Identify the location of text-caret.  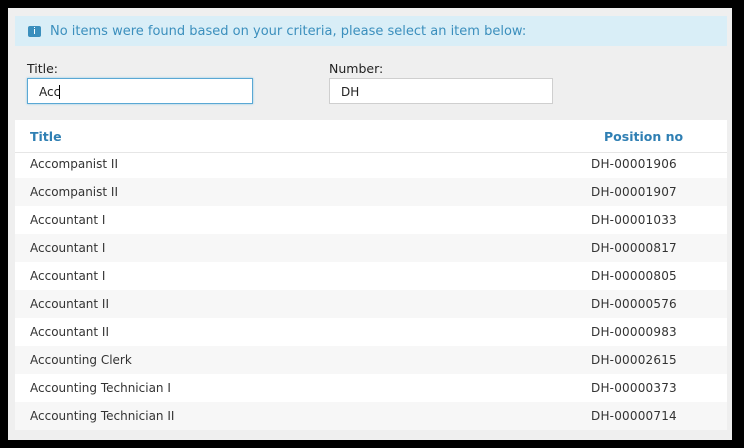
(60, 92).